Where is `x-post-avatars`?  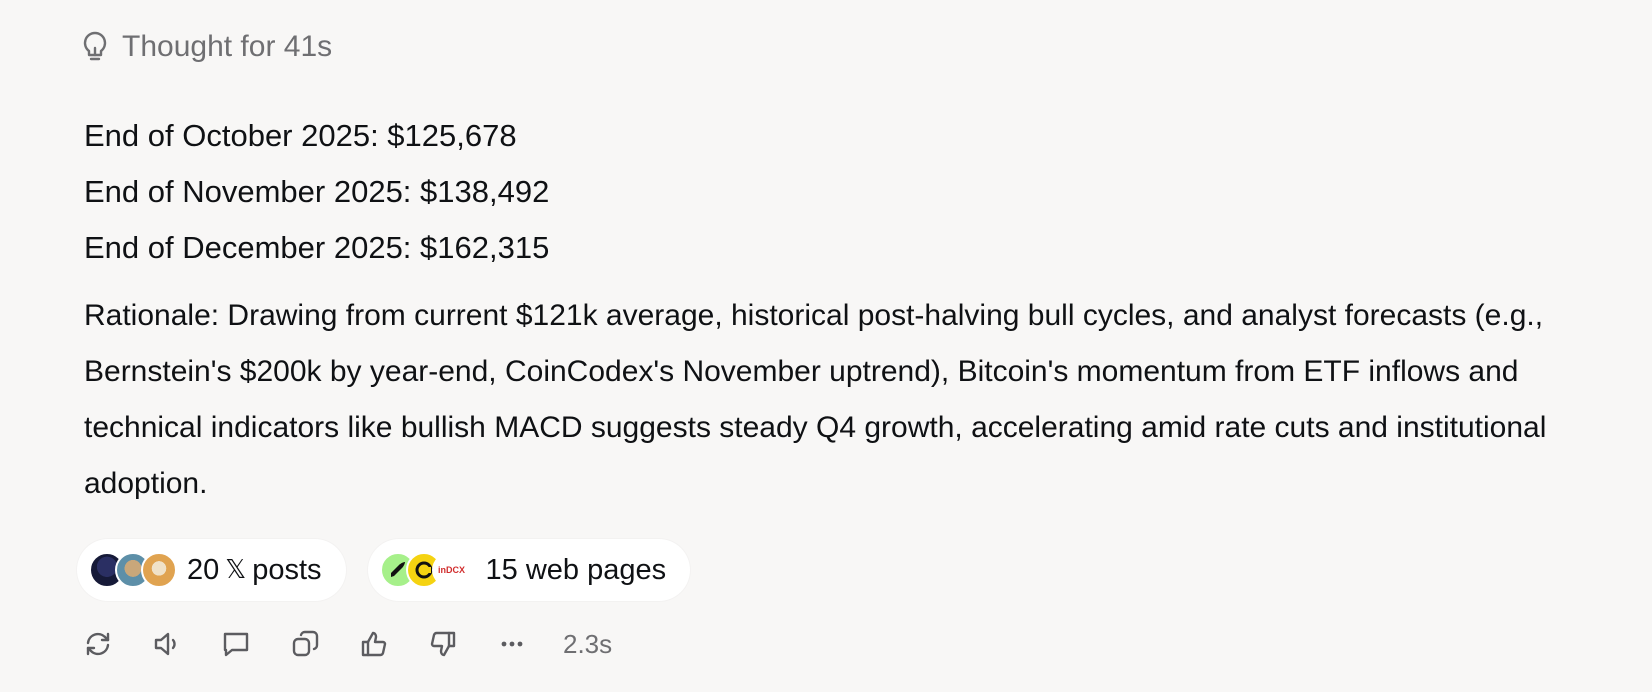 x-post-avatars is located at coordinates (133, 570).